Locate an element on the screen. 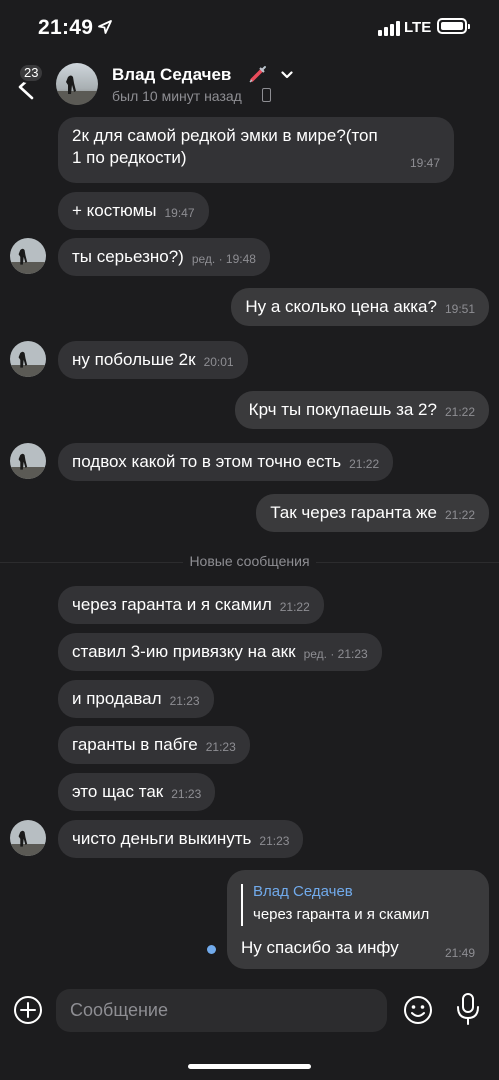 This screenshot has width=499, height=1080. message-bubble-incoming: это щас так 21:23 is located at coordinates (137, 792).